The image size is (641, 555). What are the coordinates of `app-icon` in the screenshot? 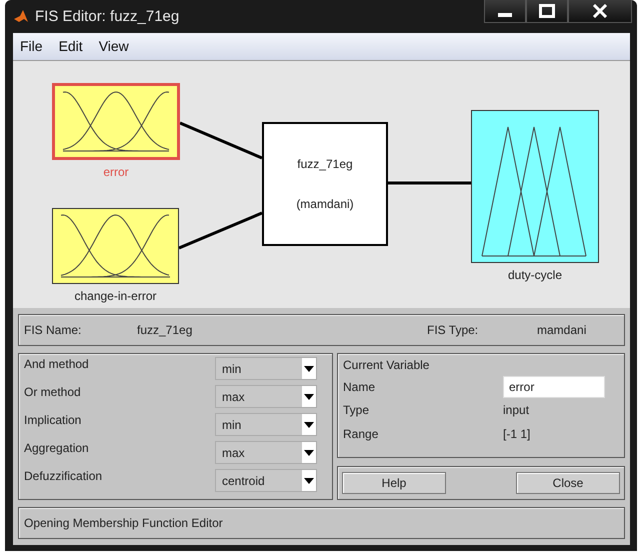 It's located at (21, 16).